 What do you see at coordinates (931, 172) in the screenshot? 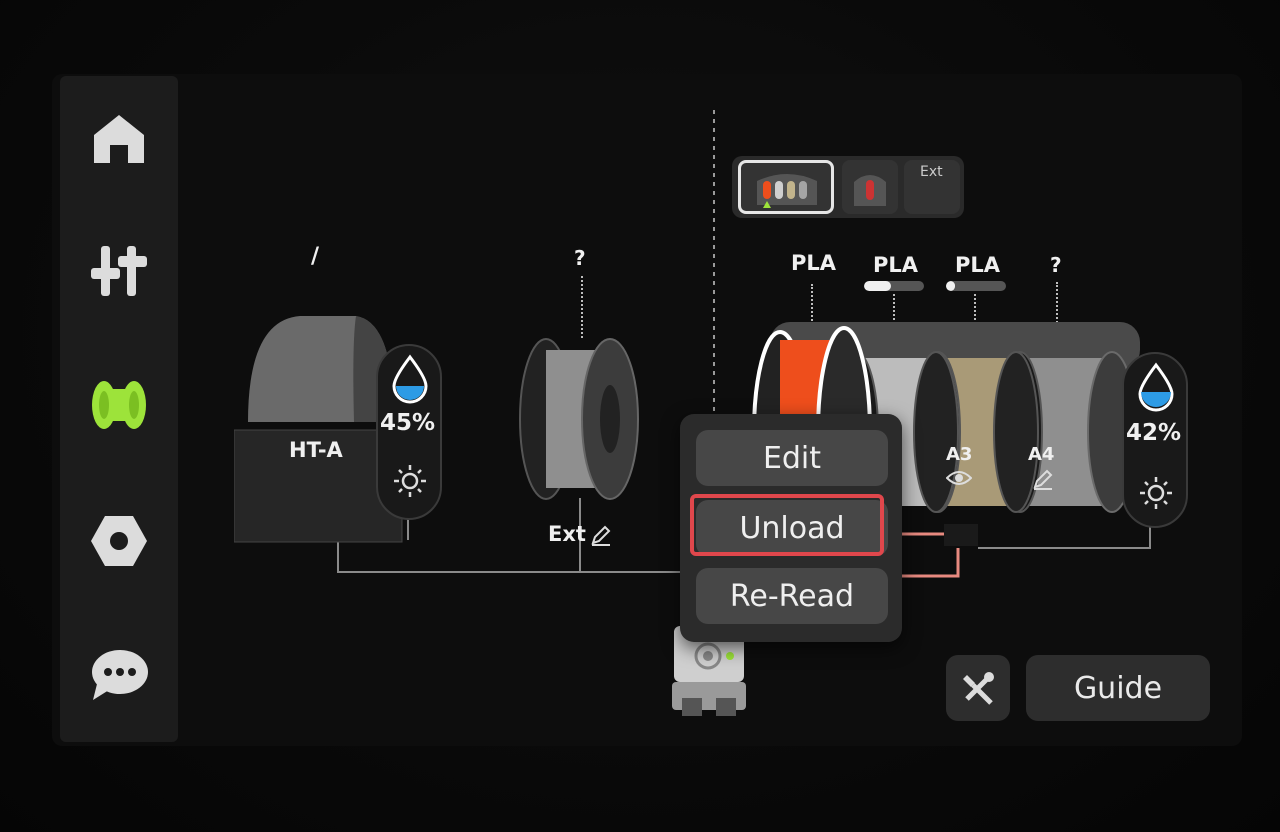
I see `ext-tab-label: Ext` at bounding box center [931, 172].